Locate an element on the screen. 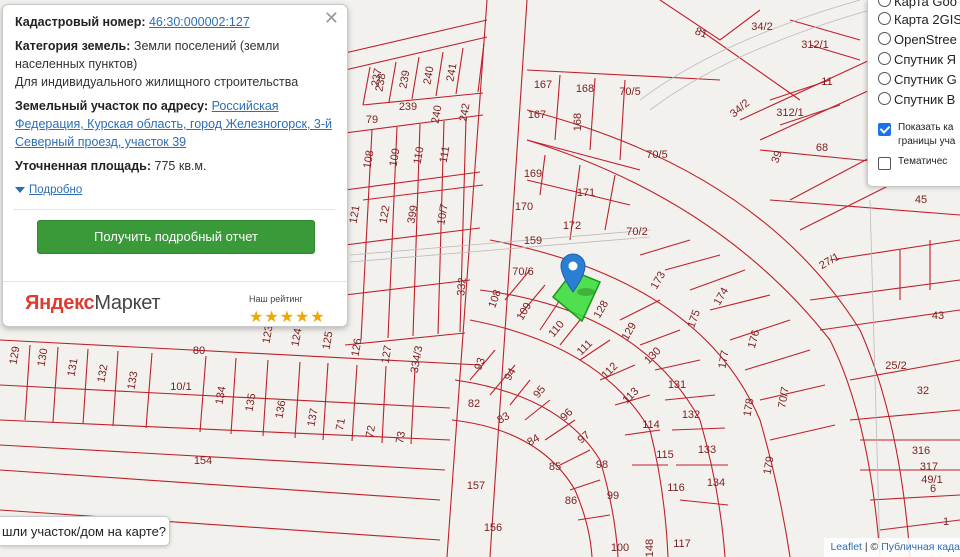 The height and width of the screenshot is (557, 960). layer-option-1: Карта 2GIS is located at coordinates (919, 19).